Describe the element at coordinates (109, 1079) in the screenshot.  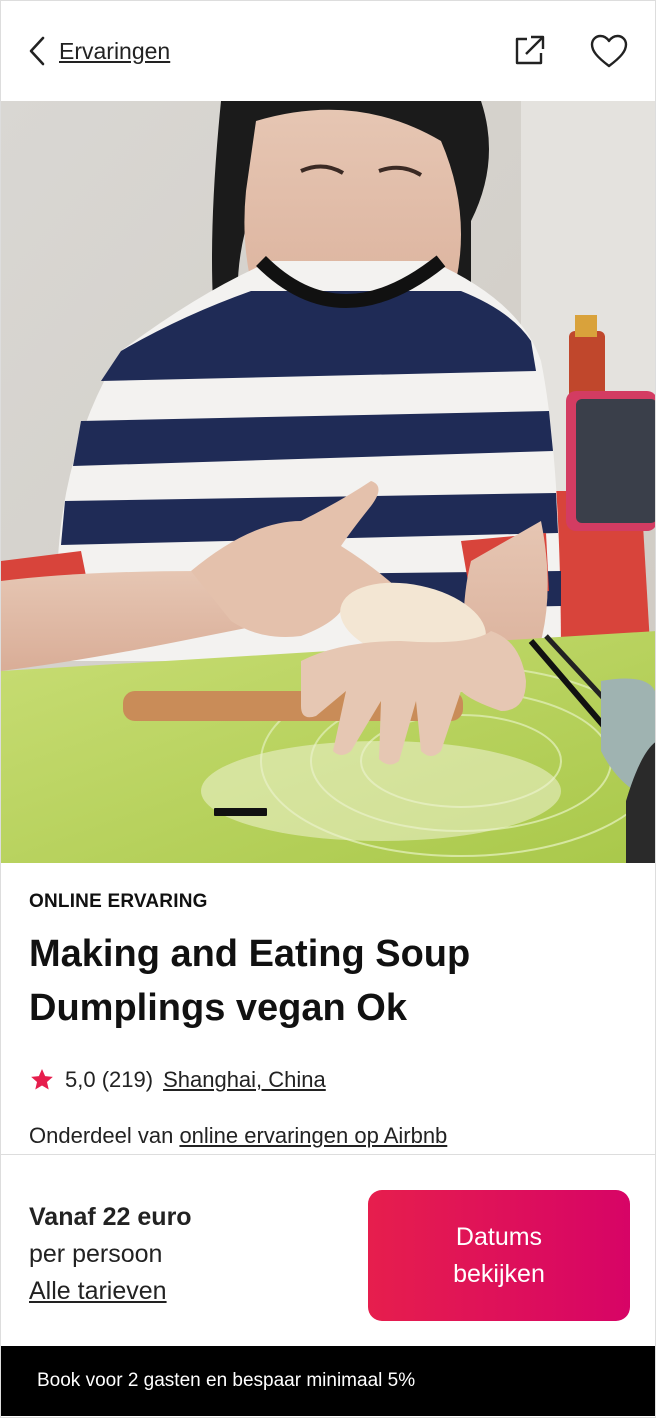
I see `rating-value: 5,0 (219)` at that location.